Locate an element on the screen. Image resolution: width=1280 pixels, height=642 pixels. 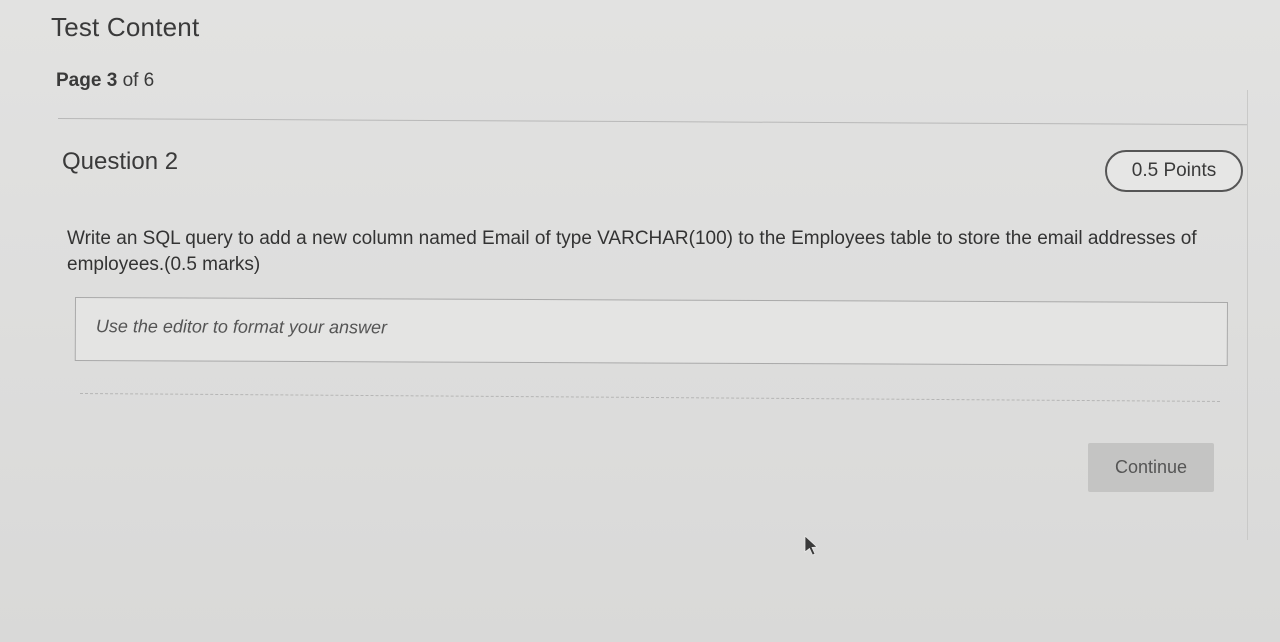
mouse-pointer-icon is located at coordinates (811, 545).